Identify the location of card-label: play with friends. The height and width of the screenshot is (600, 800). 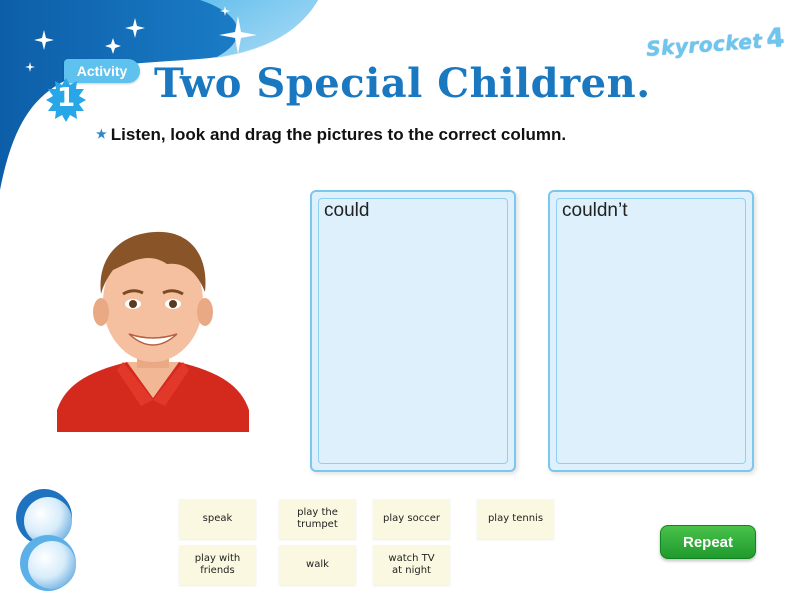
(217, 564).